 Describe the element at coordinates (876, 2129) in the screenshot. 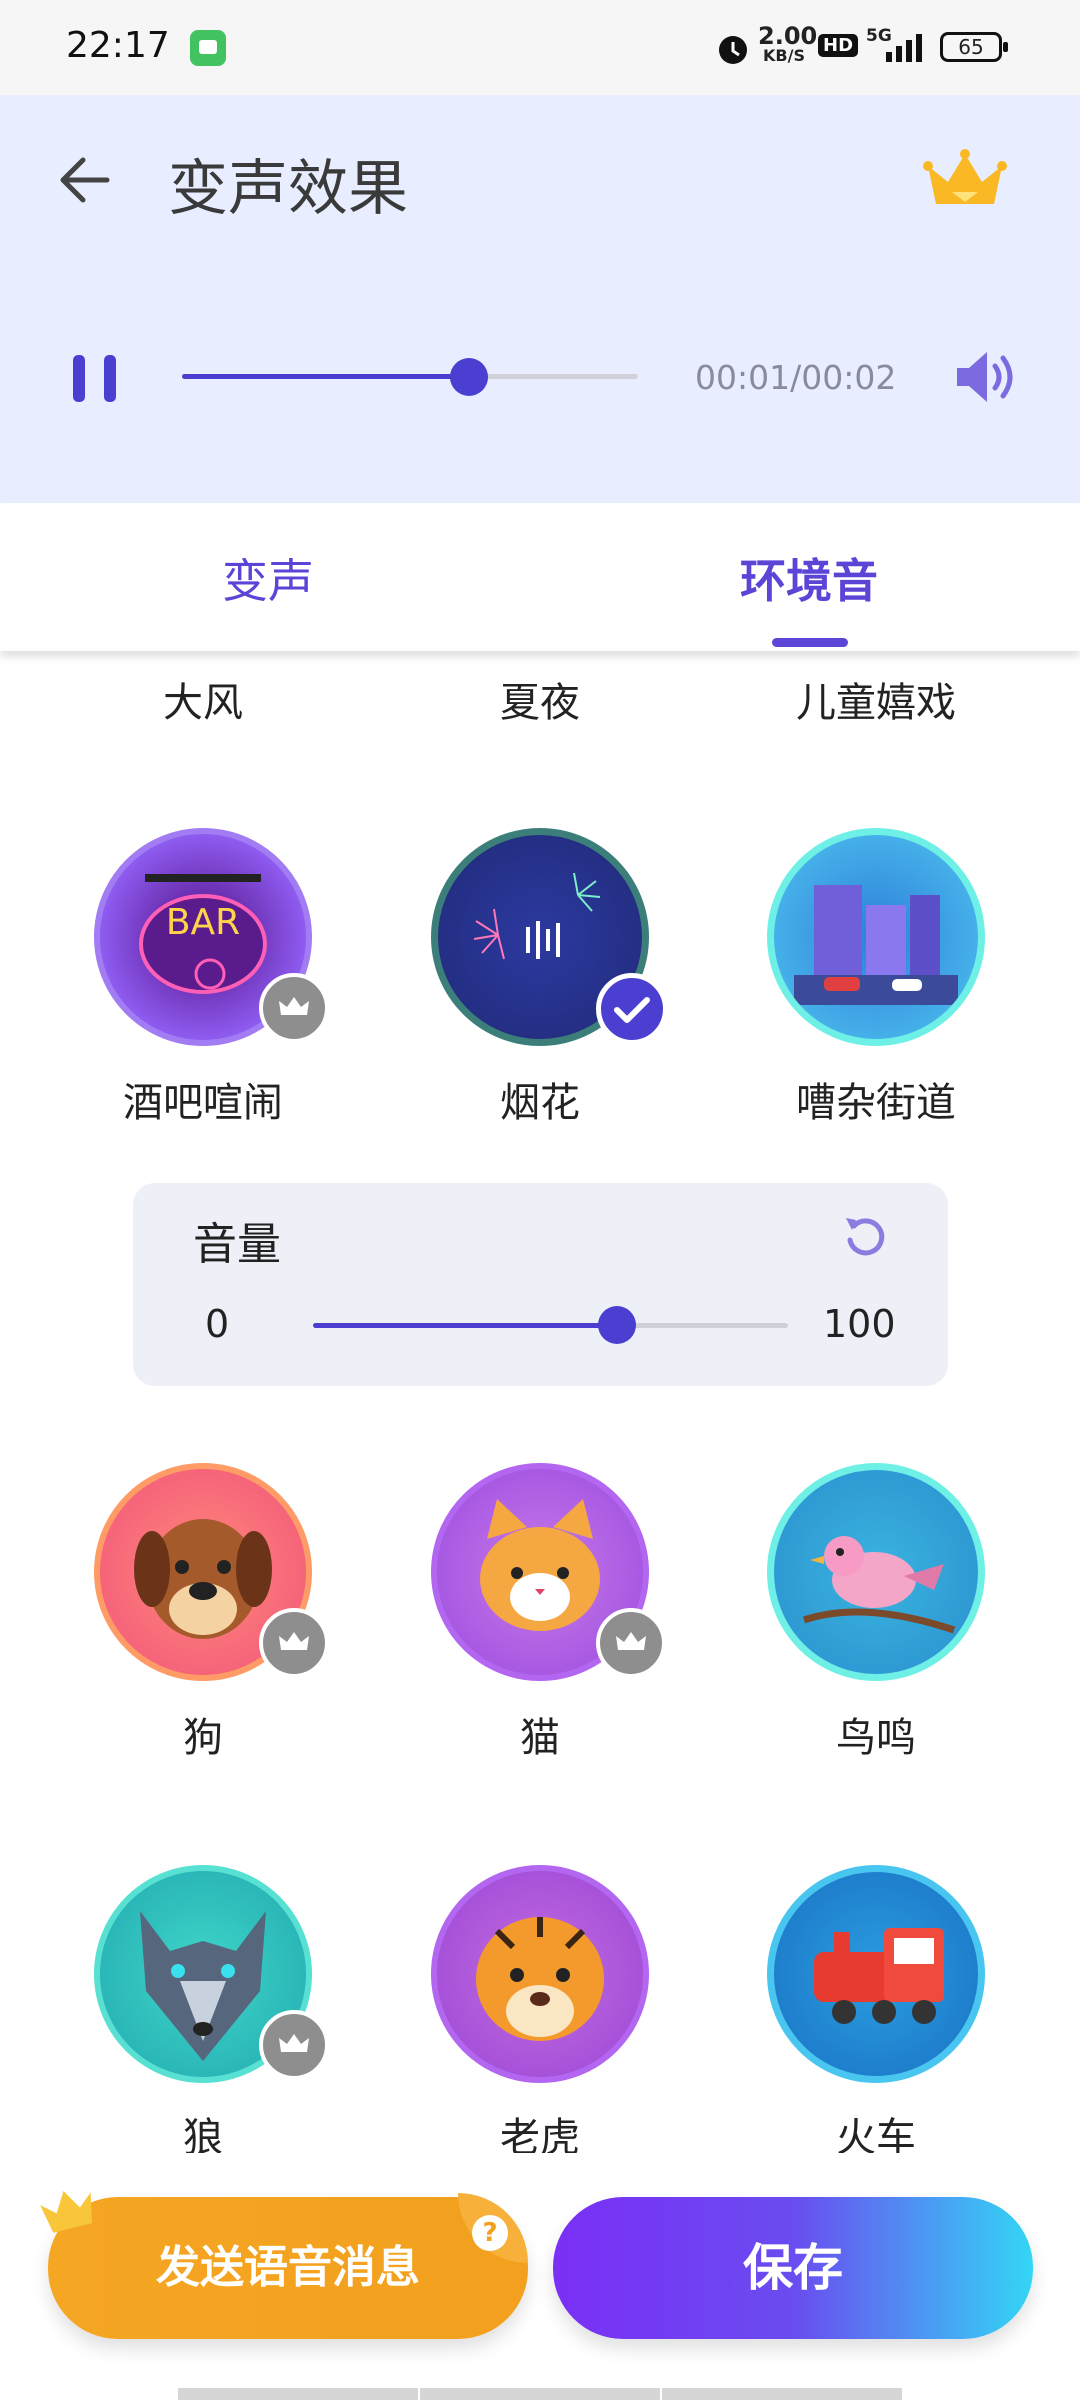

I see `sound-label: 火车` at that location.